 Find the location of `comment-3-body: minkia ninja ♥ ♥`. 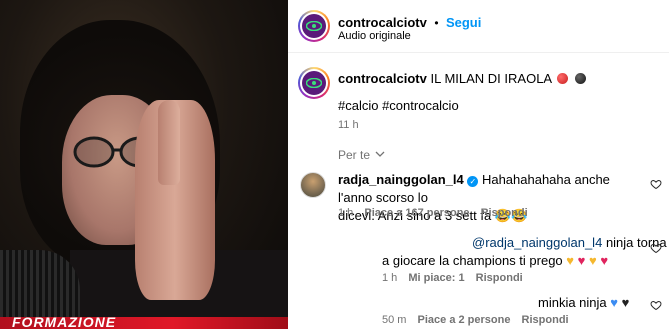

comment-3-body: minkia ninja ♥ ♥ is located at coordinates (583, 303).